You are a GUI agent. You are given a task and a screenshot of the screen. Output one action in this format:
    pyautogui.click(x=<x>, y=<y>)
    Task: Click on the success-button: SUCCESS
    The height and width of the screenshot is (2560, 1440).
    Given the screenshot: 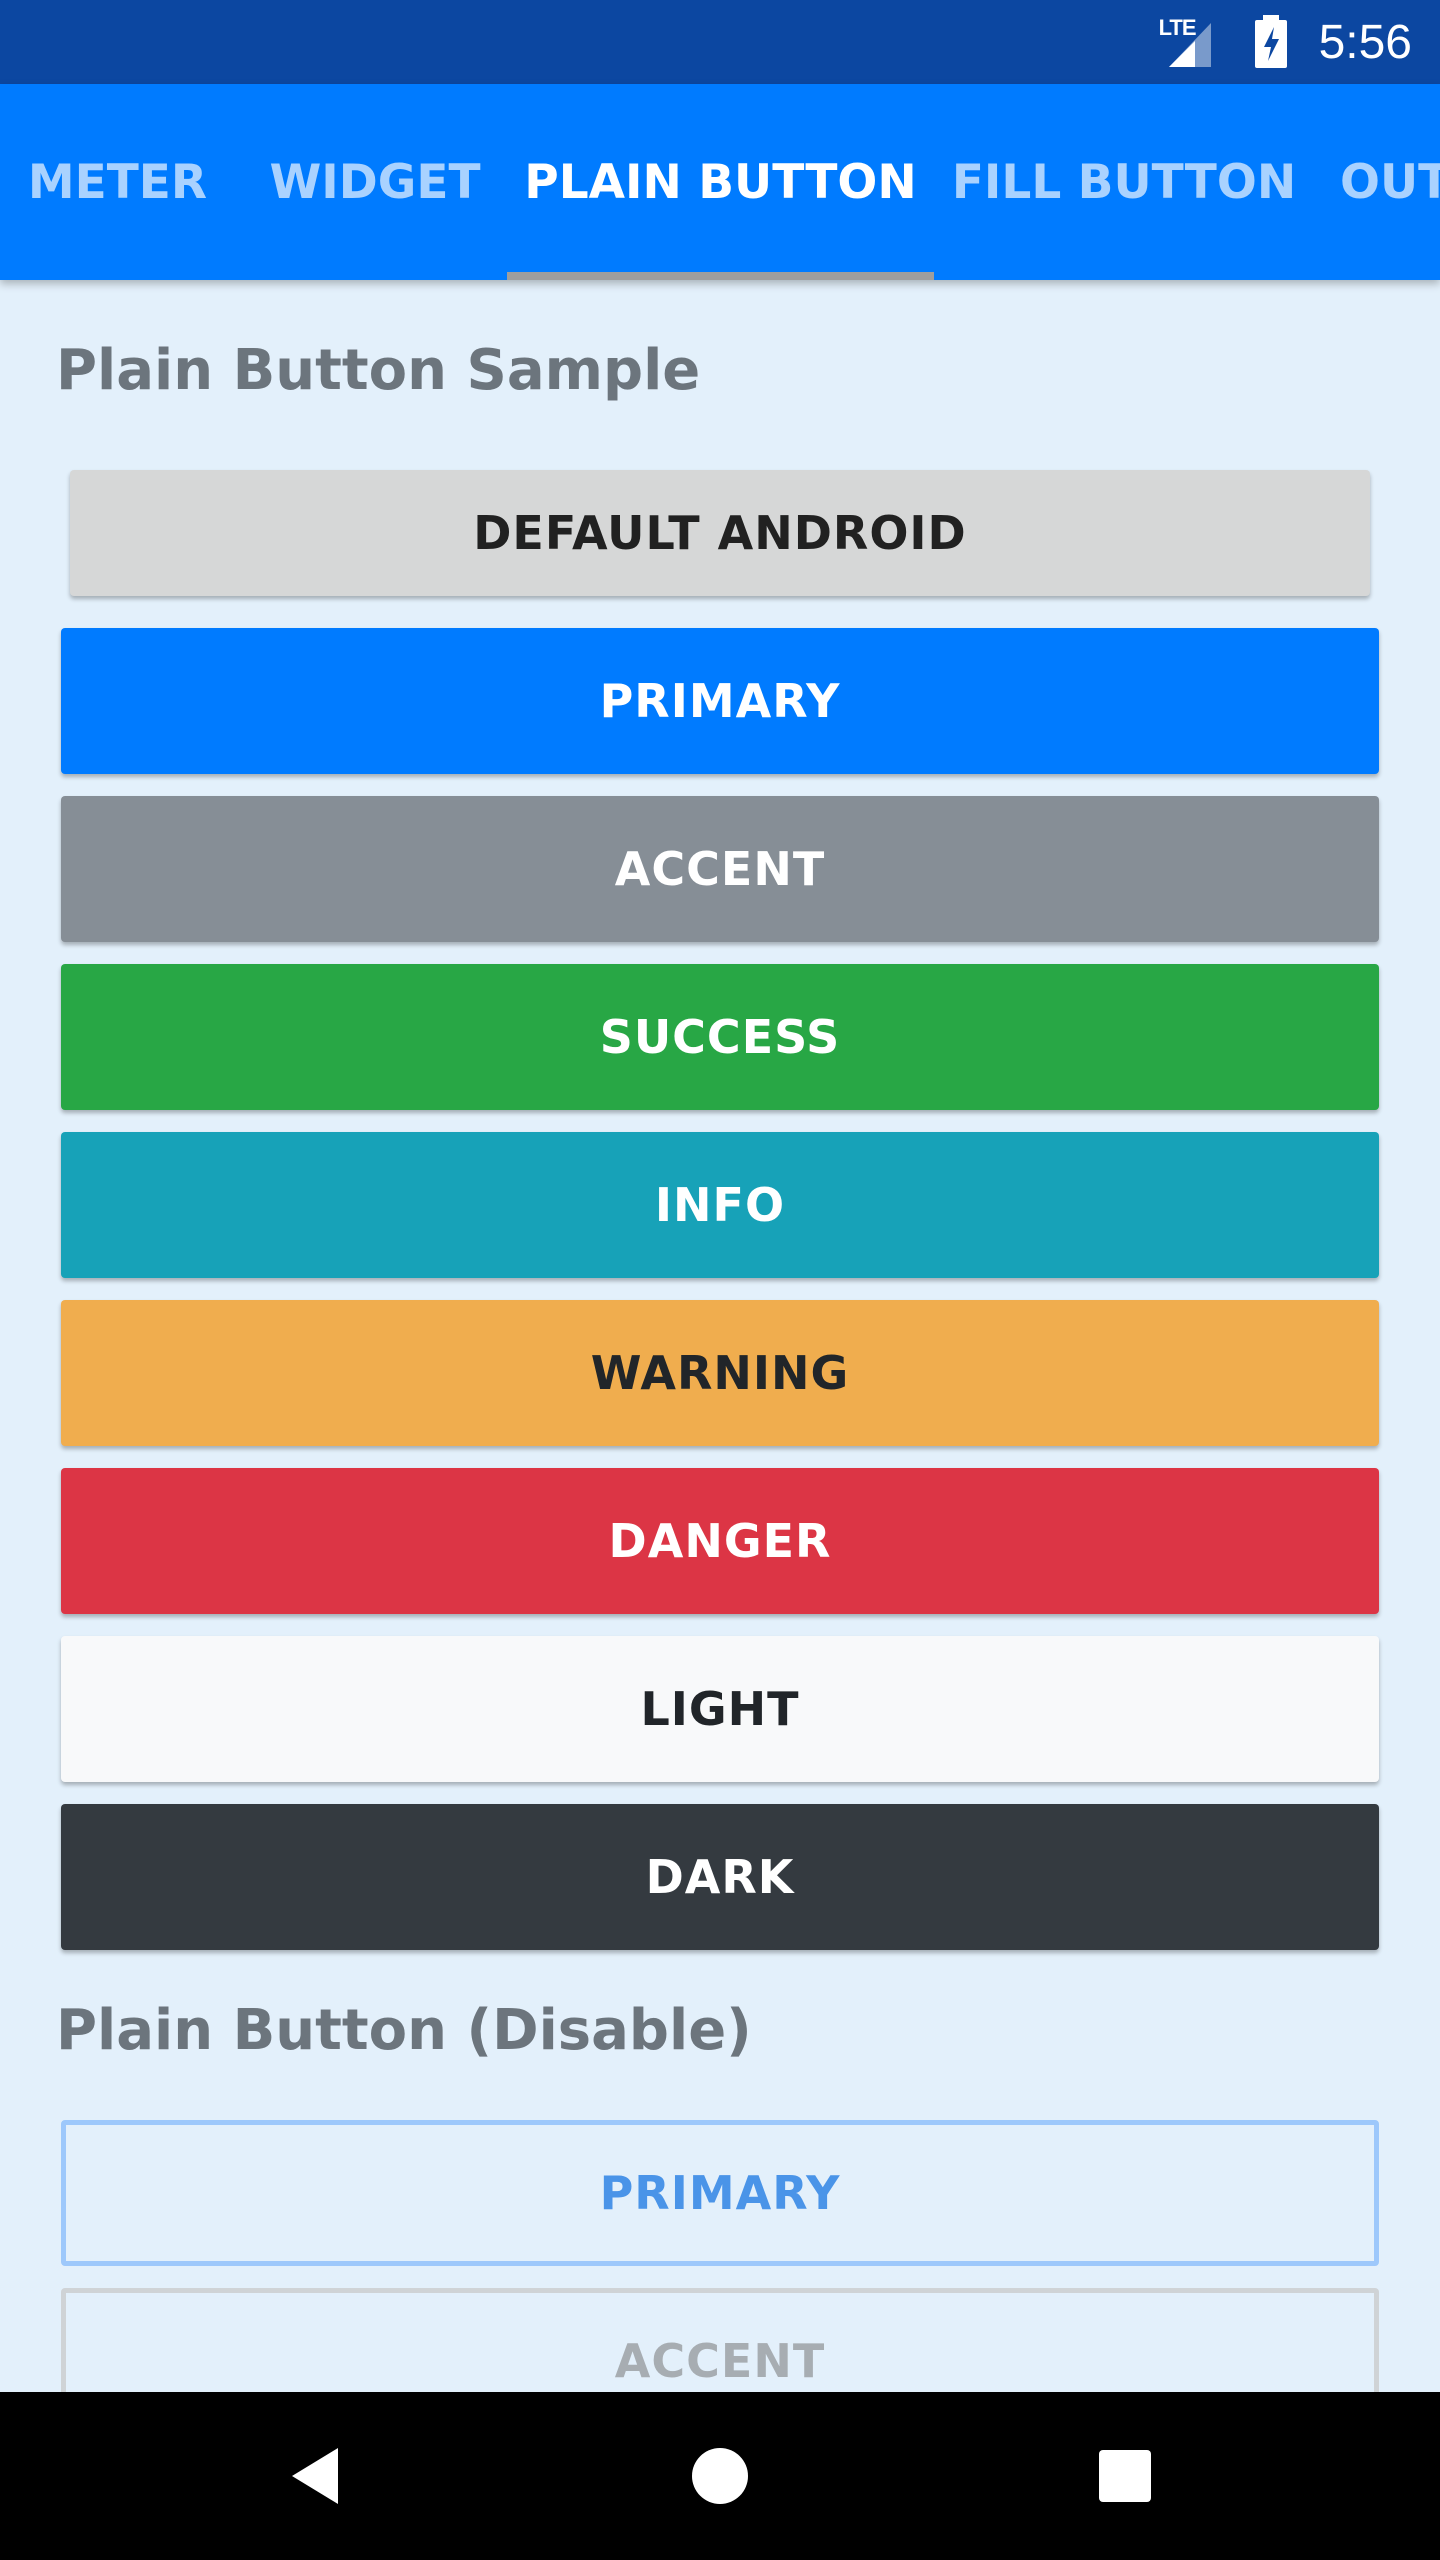 What is the action you would take?
    pyautogui.click(x=720, y=1037)
    